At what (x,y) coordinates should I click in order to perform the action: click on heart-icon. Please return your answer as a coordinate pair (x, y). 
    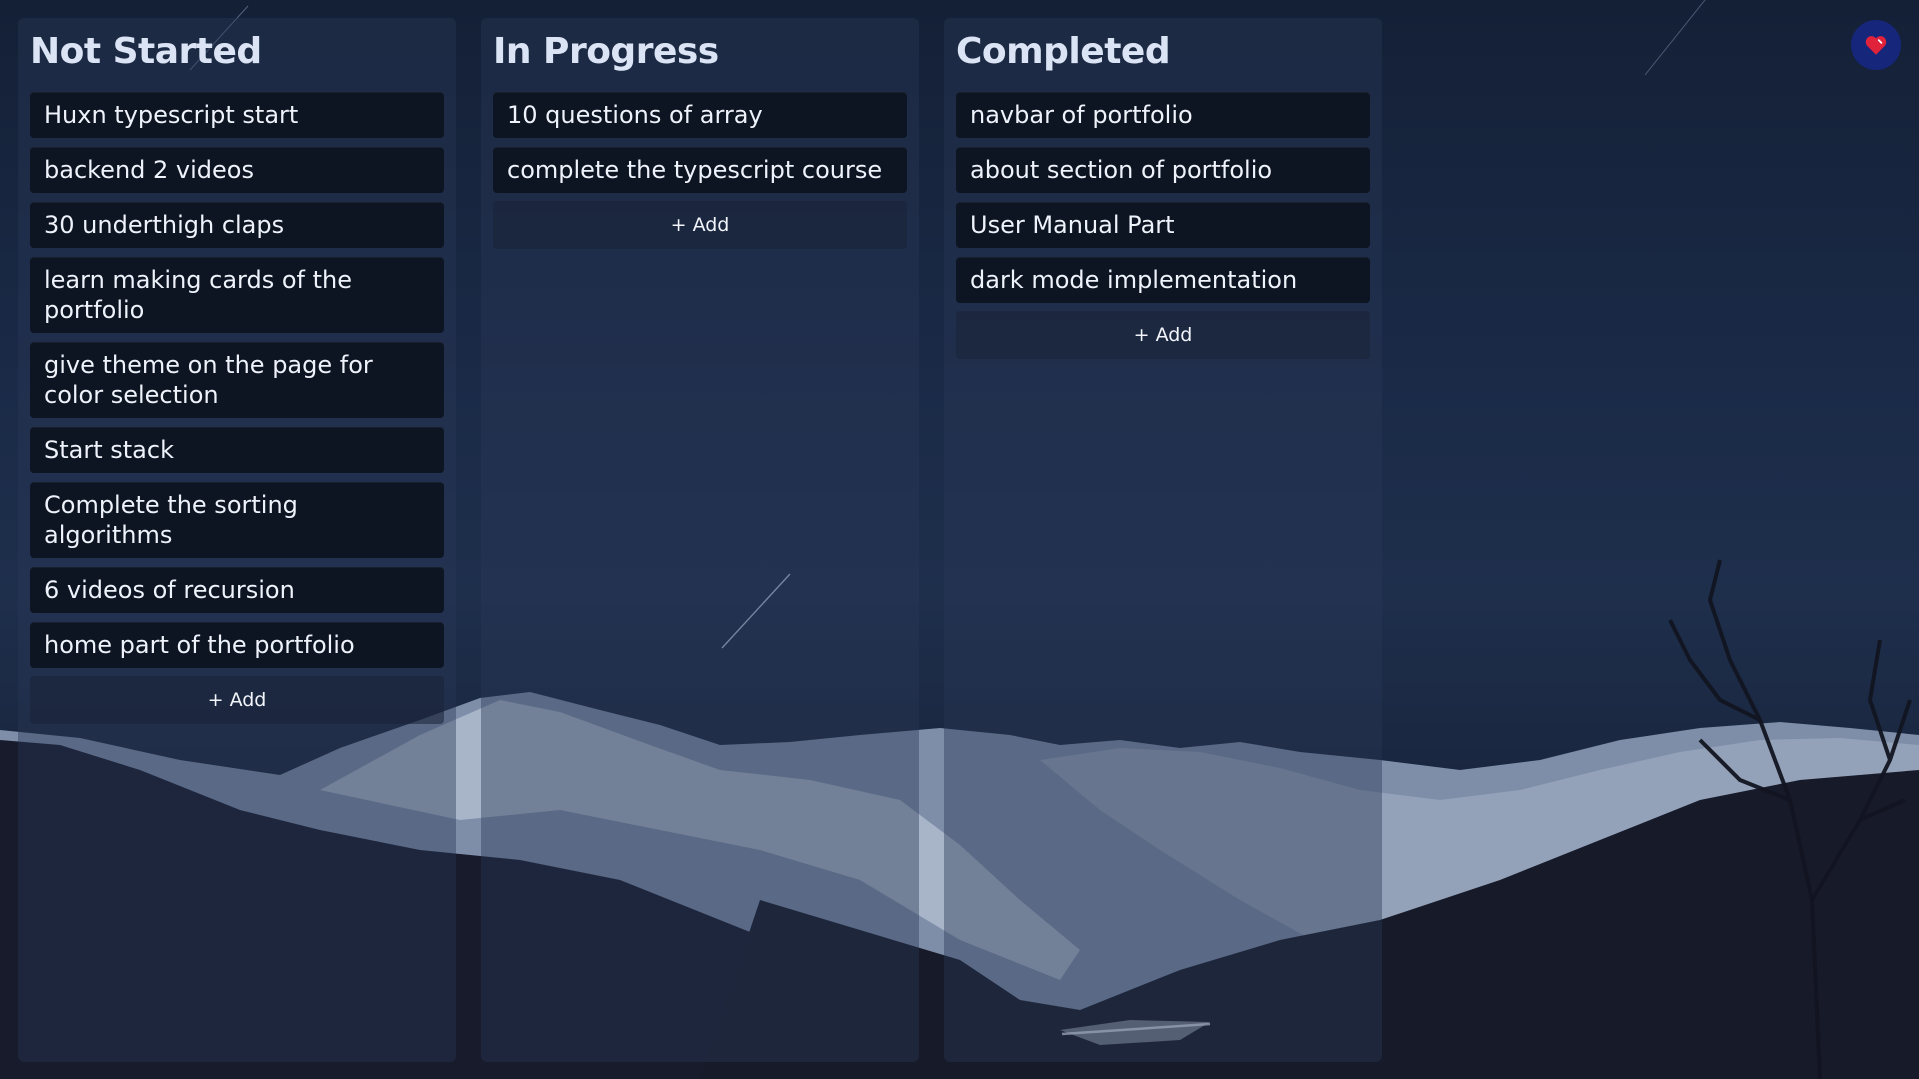
    Looking at the image, I should click on (1876, 45).